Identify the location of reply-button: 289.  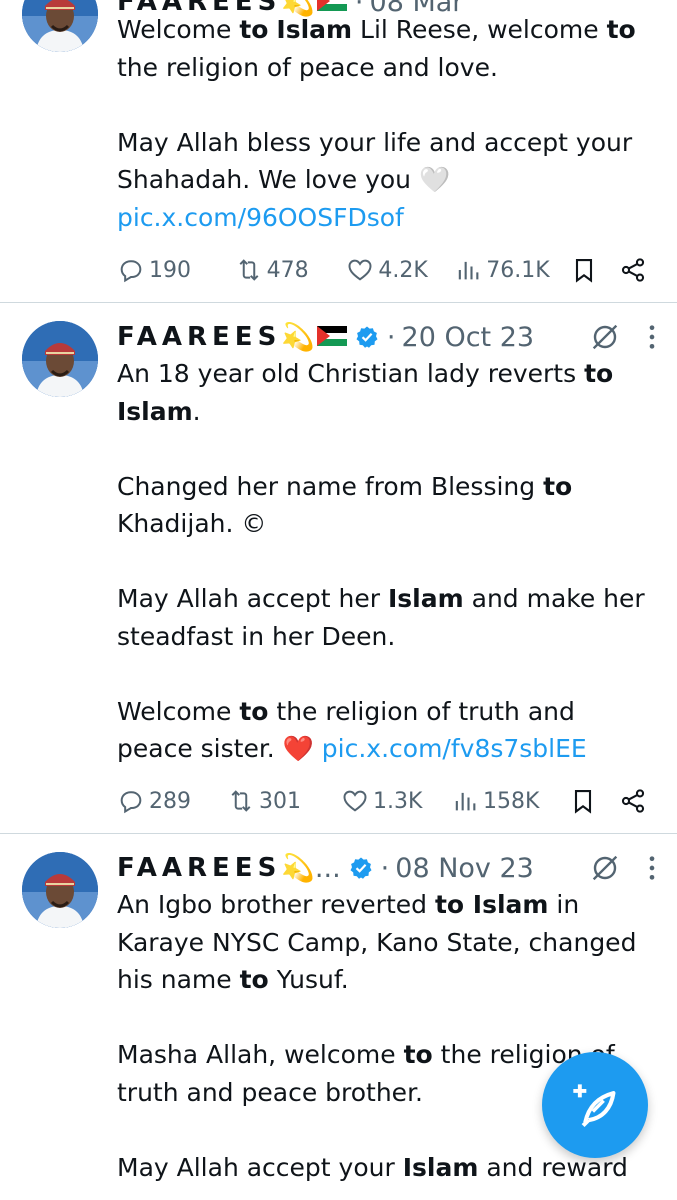
(172, 801).